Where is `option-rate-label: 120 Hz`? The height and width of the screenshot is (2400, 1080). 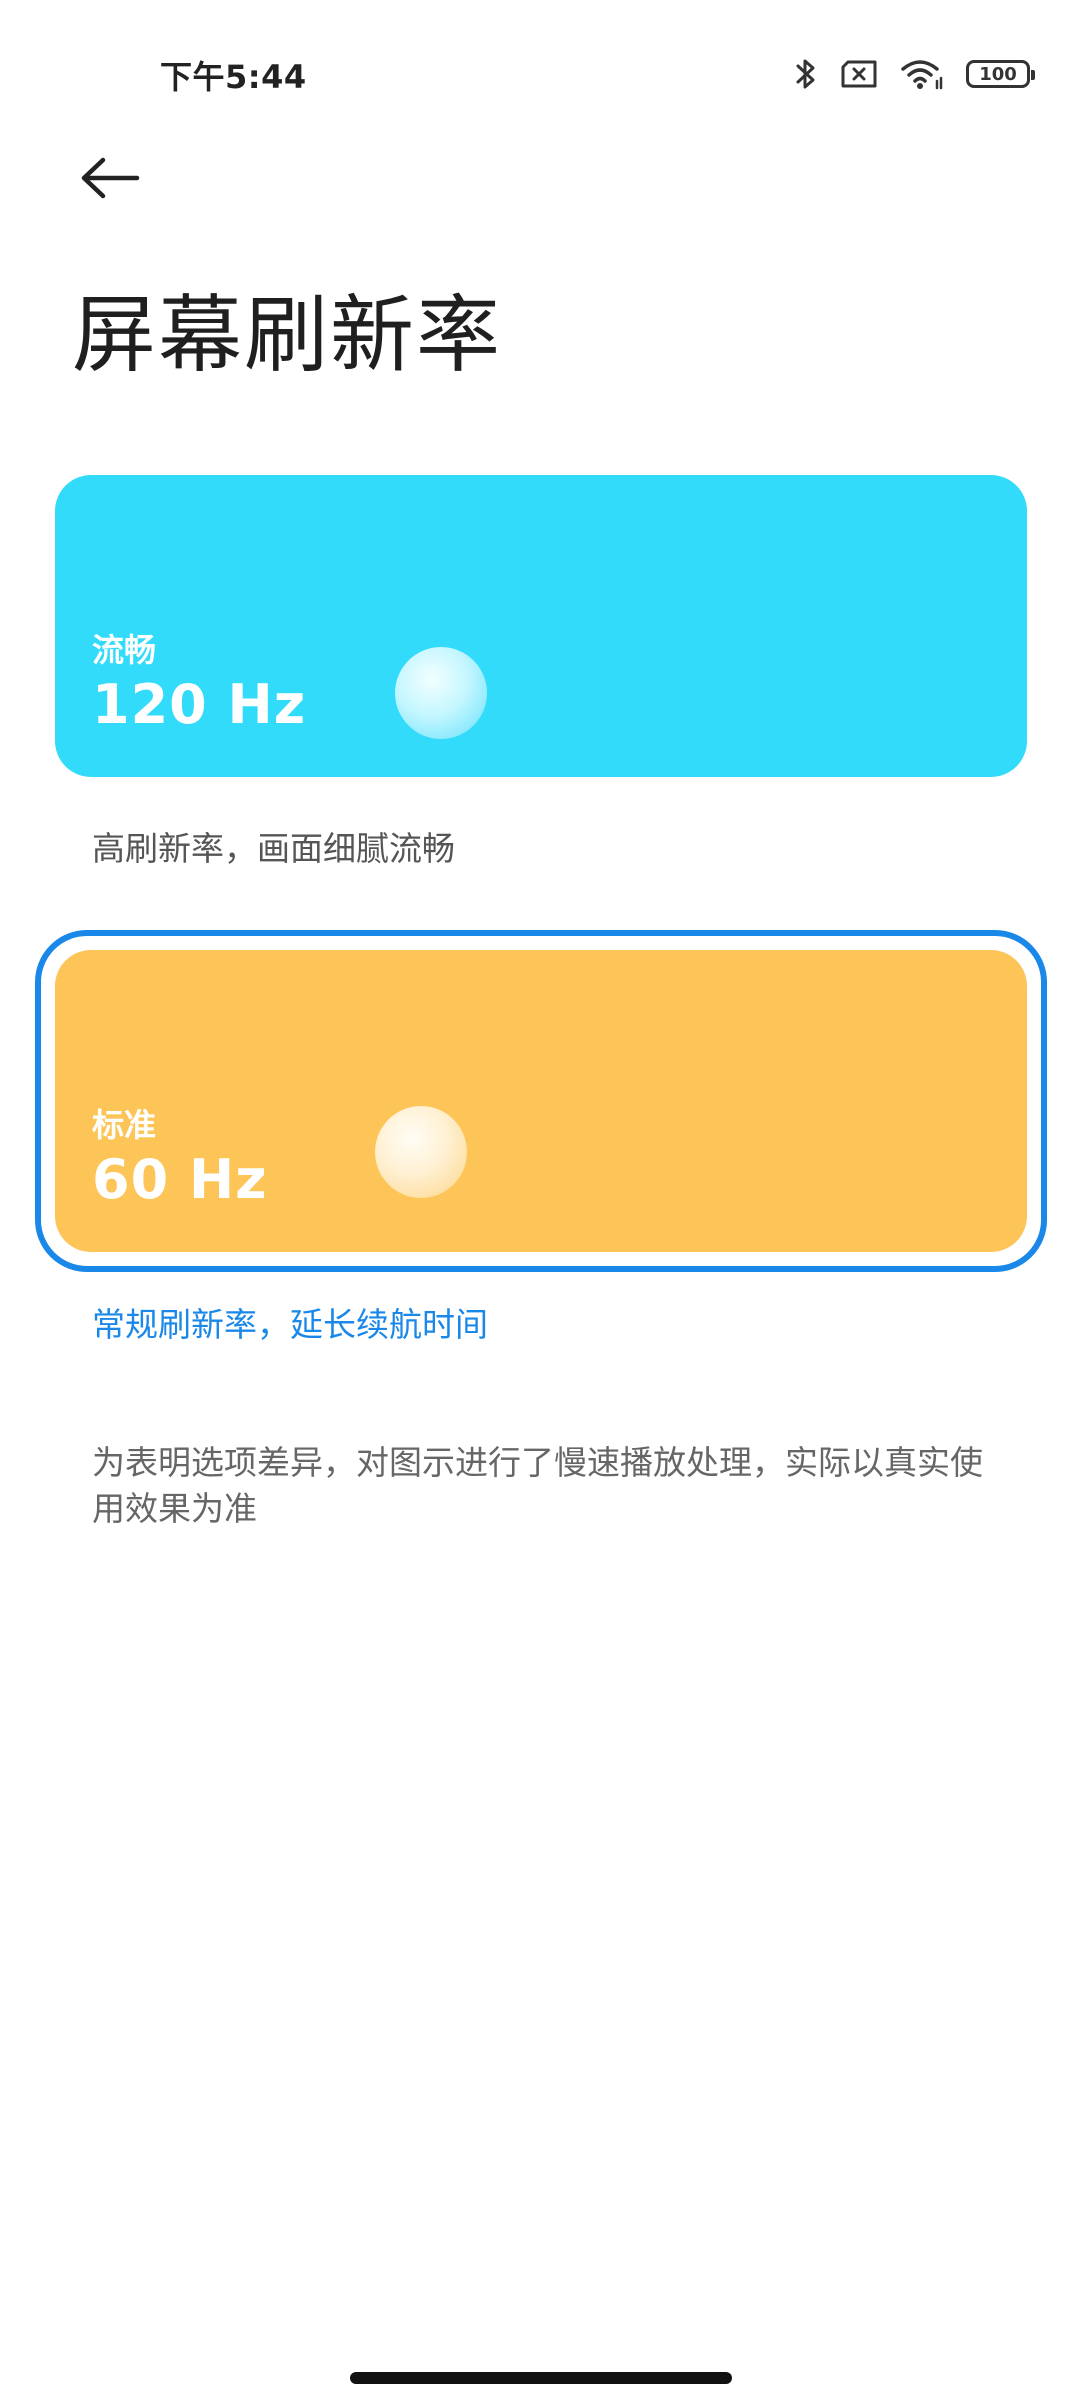 option-rate-label: 120 Hz is located at coordinates (199, 704).